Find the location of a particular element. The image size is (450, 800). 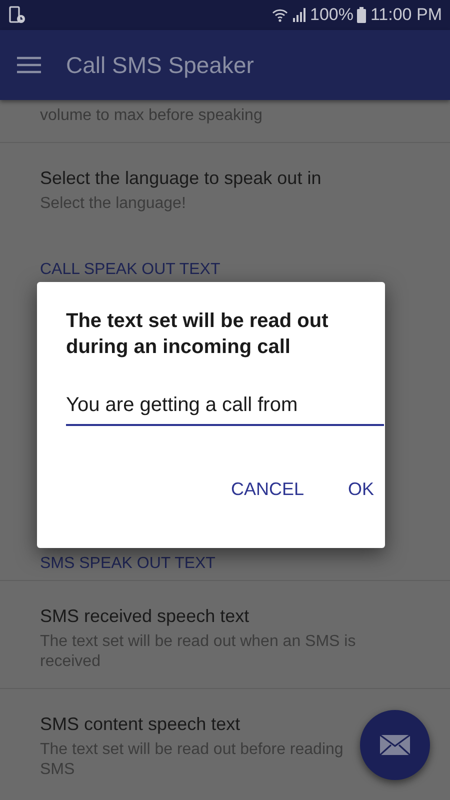

wifi-icon is located at coordinates (280, 15).